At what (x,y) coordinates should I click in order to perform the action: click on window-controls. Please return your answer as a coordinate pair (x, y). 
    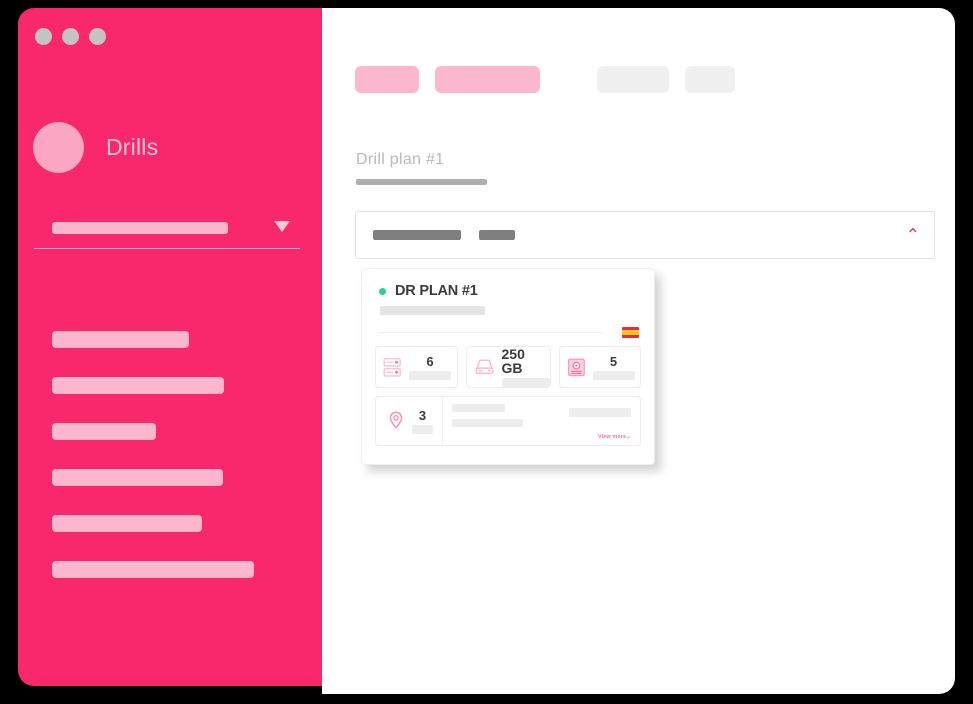
    Looking at the image, I should click on (70, 36).